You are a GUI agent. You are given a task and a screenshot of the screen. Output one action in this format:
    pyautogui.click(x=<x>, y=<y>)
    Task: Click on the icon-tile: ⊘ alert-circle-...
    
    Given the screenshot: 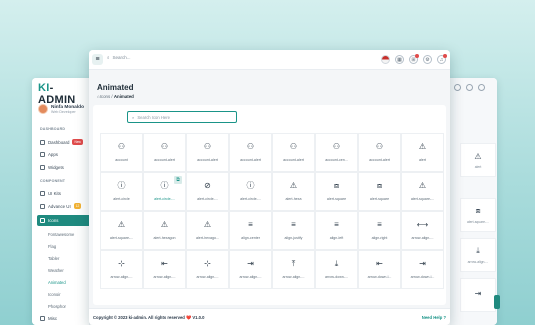 What is the action you would take?
    pyautogui.click(x=207, y=191)
    